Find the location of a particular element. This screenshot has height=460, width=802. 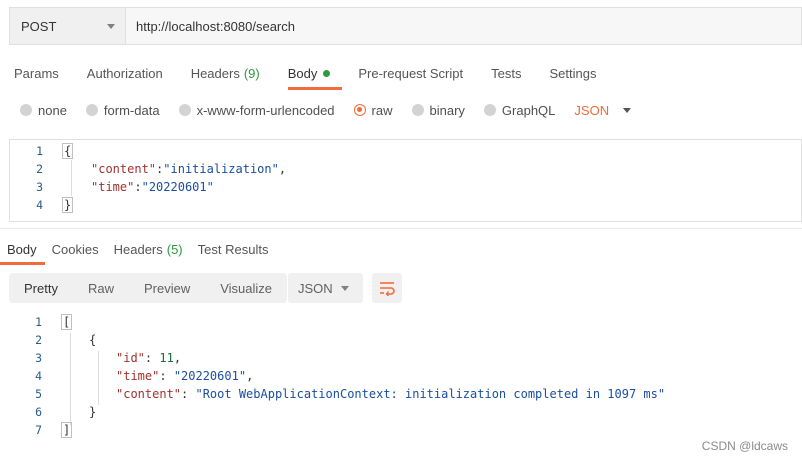

json-key: "time" is located at coordinates (113, 187).